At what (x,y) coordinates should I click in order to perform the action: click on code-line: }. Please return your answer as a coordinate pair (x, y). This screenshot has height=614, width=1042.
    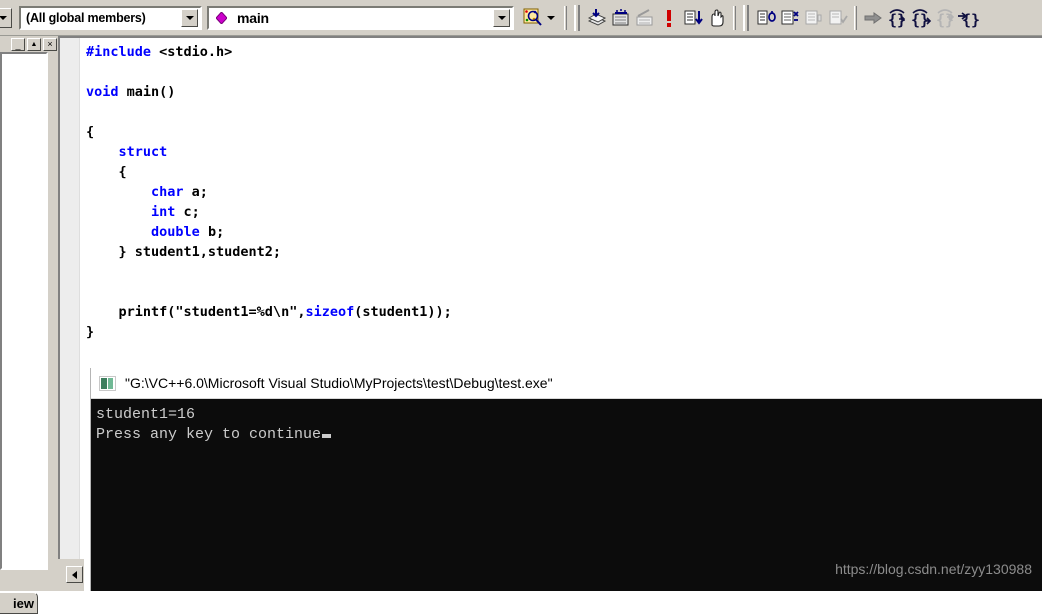
    Looking at the image, I should click on (269, 332).